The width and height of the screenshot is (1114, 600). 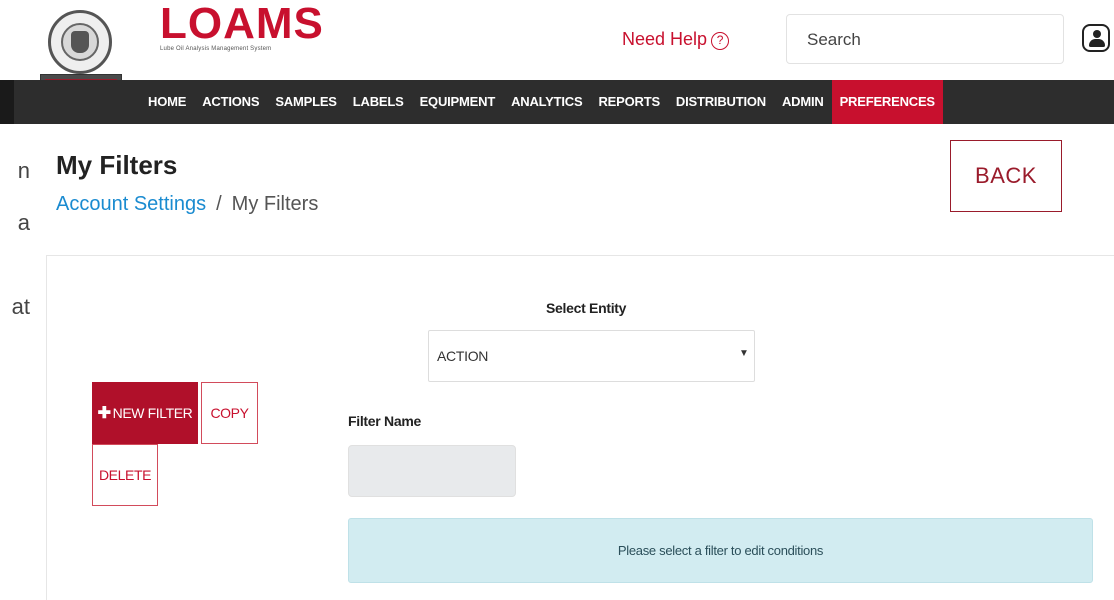 What do you see at coordinates (591, 356) in the screenshot?
I see `entity-select: ACTION ▼` at bounding box center [591, 356].